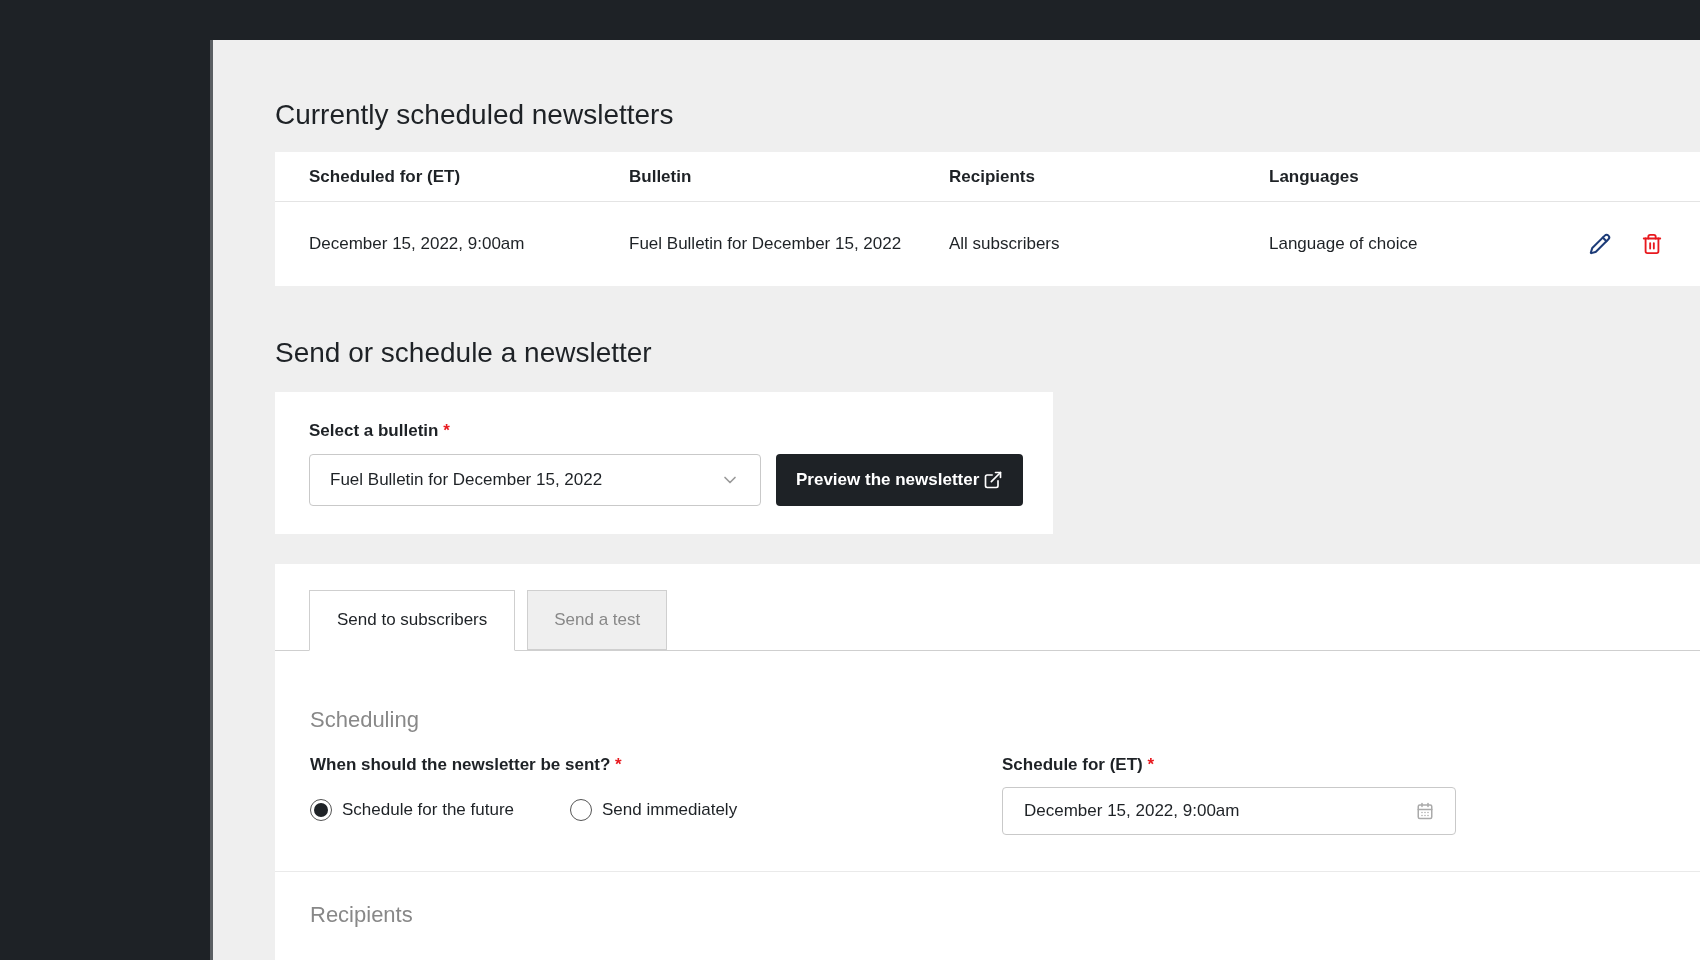 The width and height of the screenshot is (1700, 960). I want to click on tab: Send to subscribers, so click(412, 620).